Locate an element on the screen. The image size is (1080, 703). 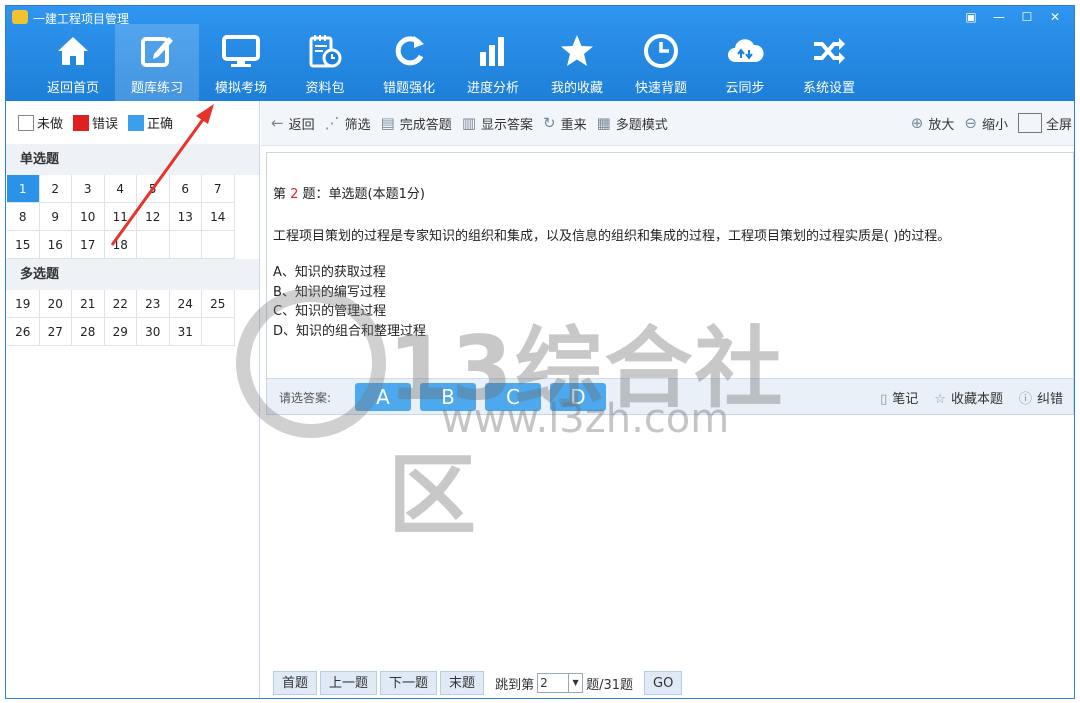
status-legend: 未做 错误 正确 is located at coordinates (132, 122).